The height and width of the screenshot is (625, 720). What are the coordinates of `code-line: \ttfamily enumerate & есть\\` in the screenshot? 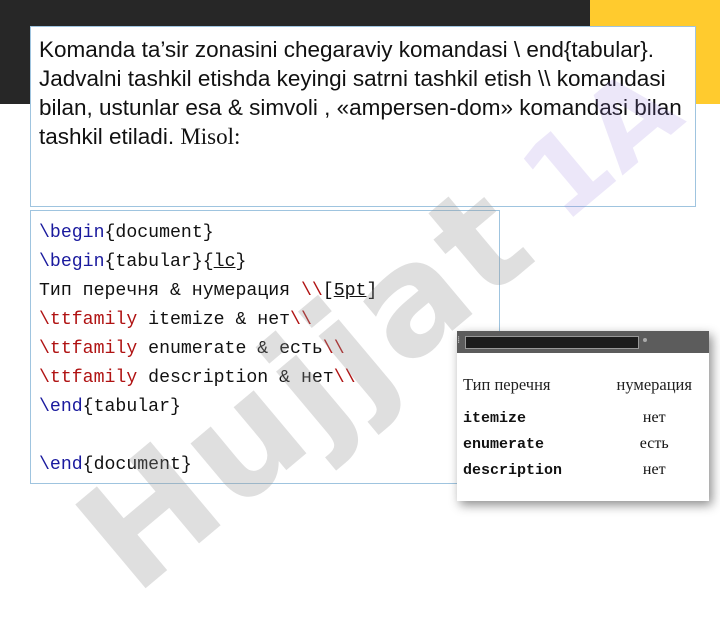 It's located at (269, 349).